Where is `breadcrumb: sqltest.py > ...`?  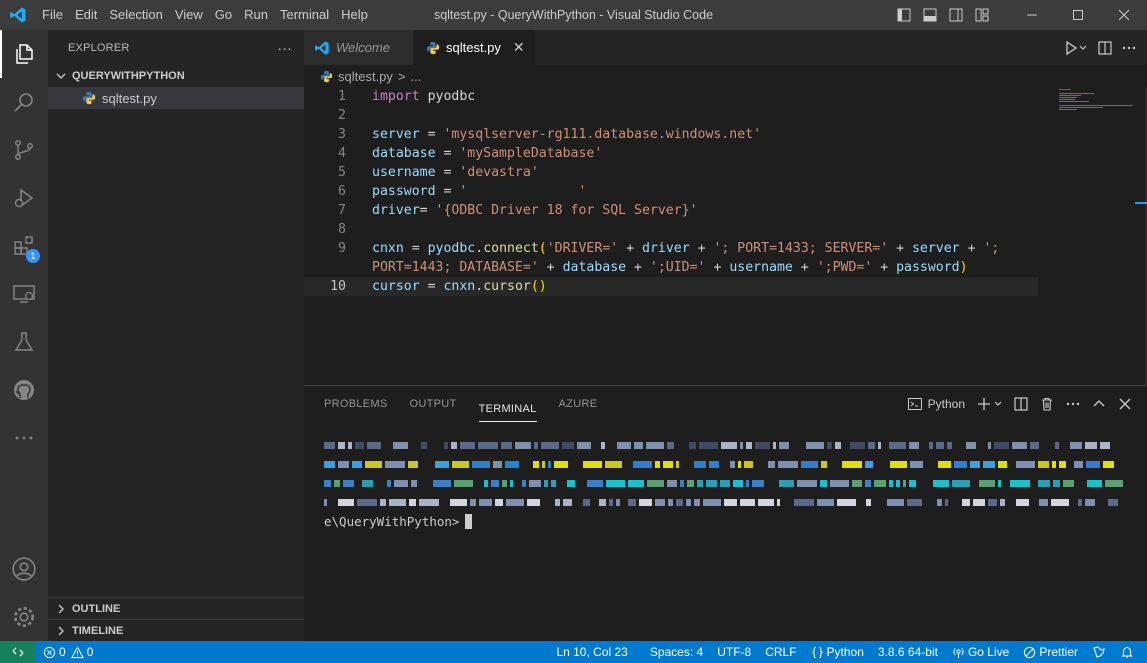 breadcrumb: sqltest.py > ... is located at coordinates (725, 76).